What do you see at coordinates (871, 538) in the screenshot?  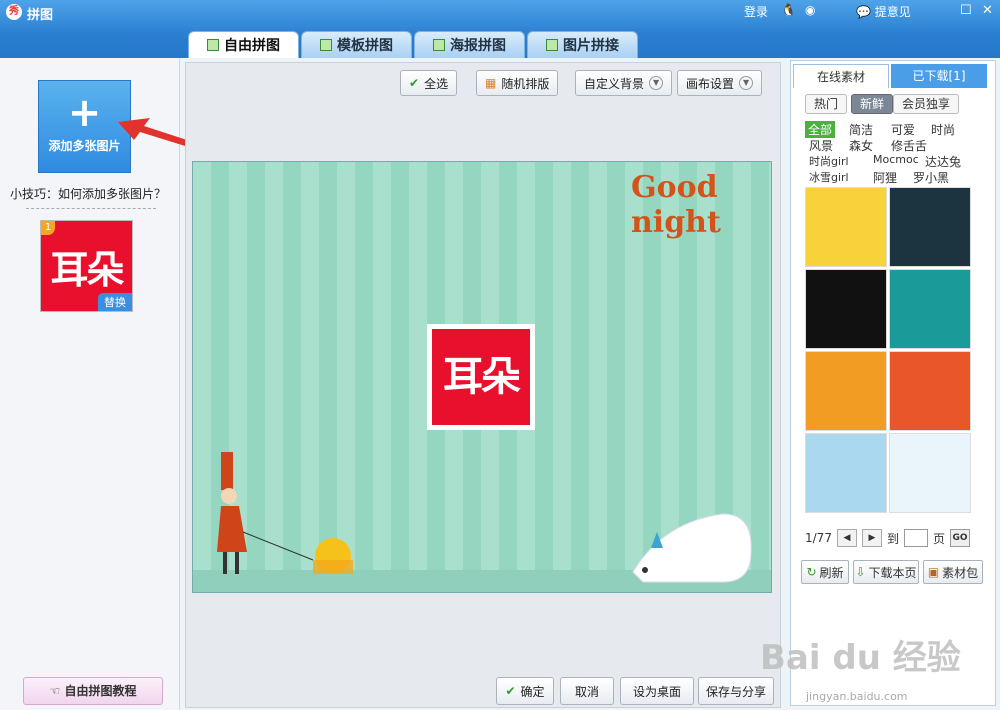 I see `next-page-button: ▶` at bounding box center [871, 538].